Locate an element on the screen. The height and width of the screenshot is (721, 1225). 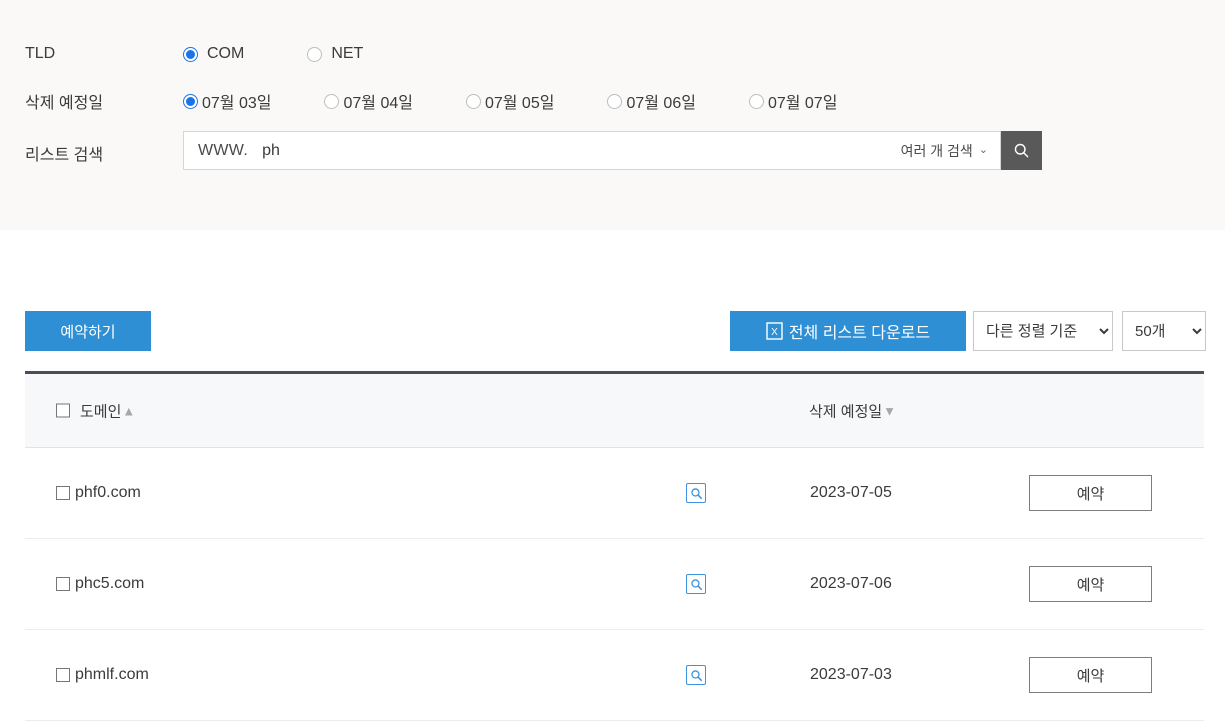
domain-name: phf0.com is located at coordinates (108, 492).